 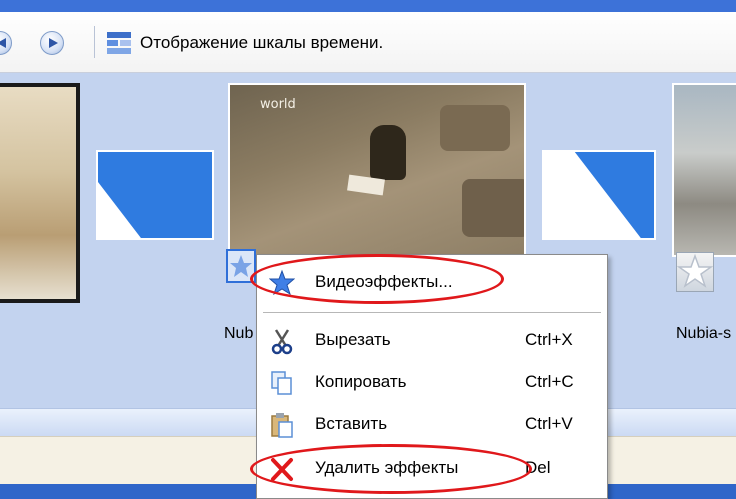 What do you see at coordinates (433, 341) in the screenshot?
I see `menu-item-cut: Вырезать Ctrl+X` at bounding box center [433, 341].